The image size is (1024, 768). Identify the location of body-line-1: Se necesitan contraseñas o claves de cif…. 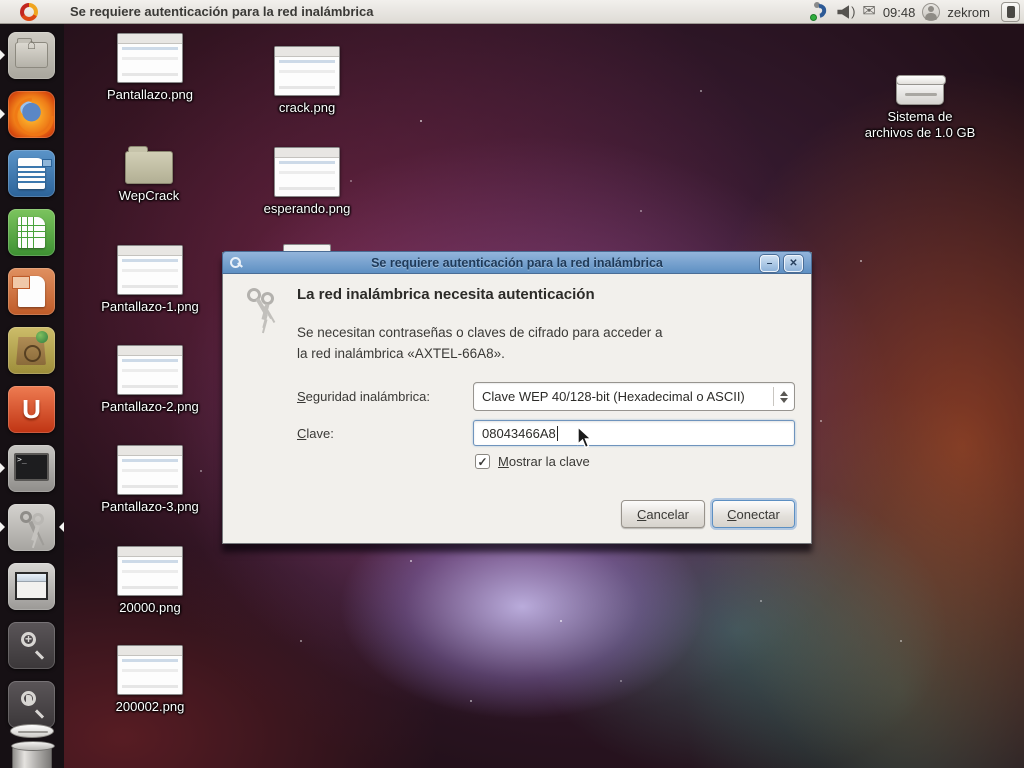
(480, 332).